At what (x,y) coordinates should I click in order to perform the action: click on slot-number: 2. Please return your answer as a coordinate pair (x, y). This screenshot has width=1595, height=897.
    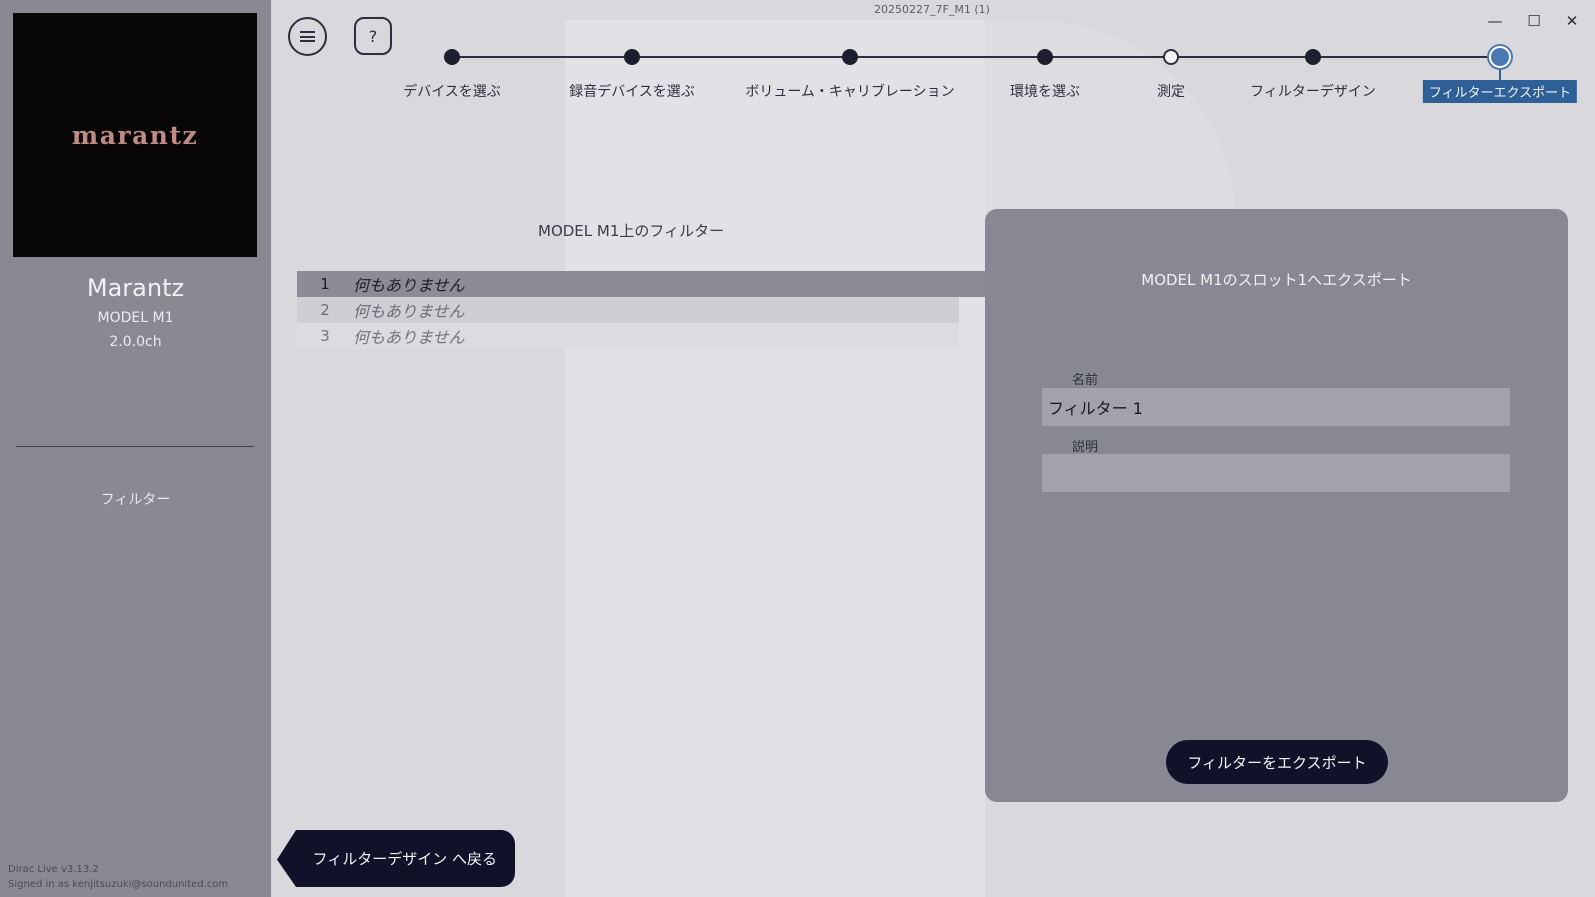
    Looking at the image, I should click on (325, 310).